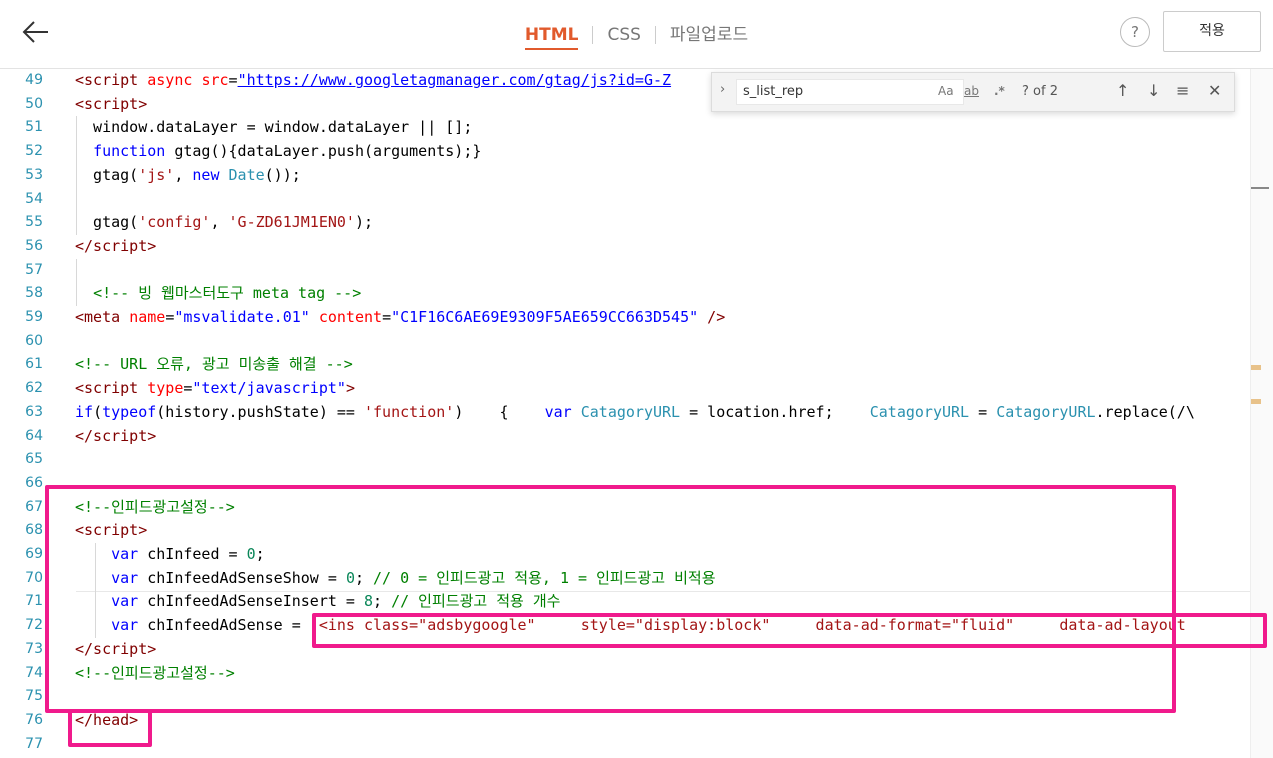  Describe the element at coordinates (34, 364) in the screenshot. I see `line-number: 61` at that location.